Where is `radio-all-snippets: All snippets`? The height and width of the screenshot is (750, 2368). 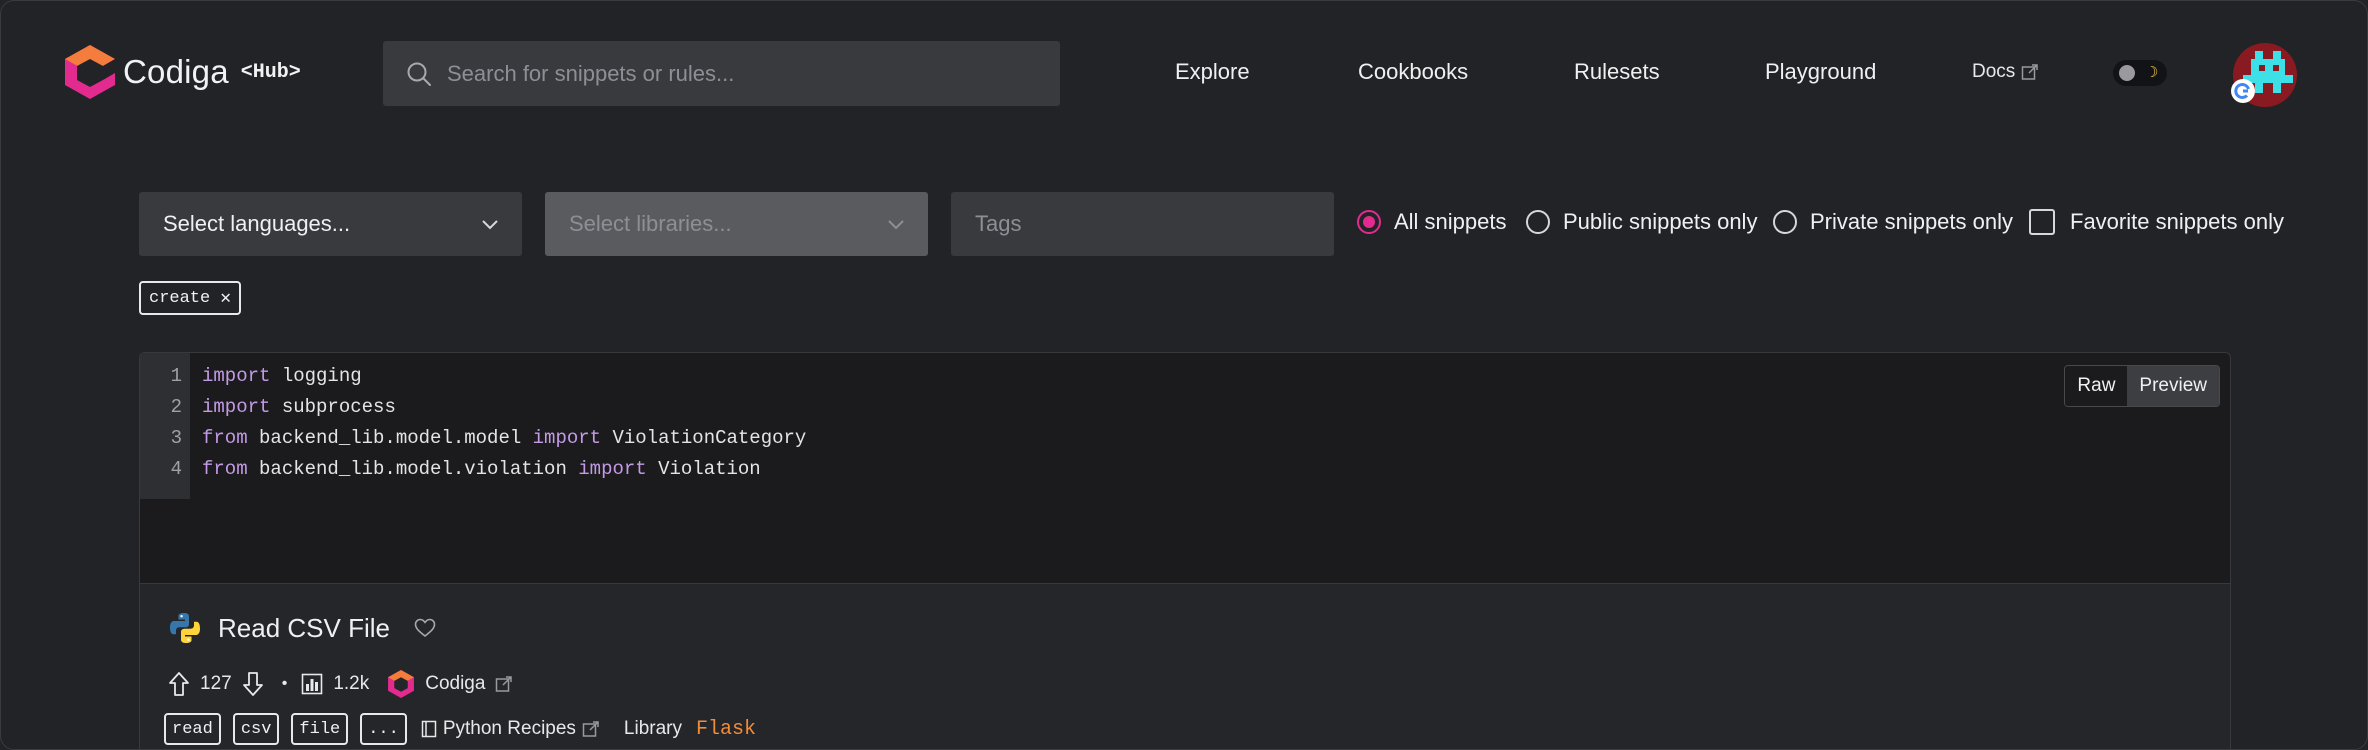 radio-all-snippets: All snippets is located at coordinates (1432, 222).